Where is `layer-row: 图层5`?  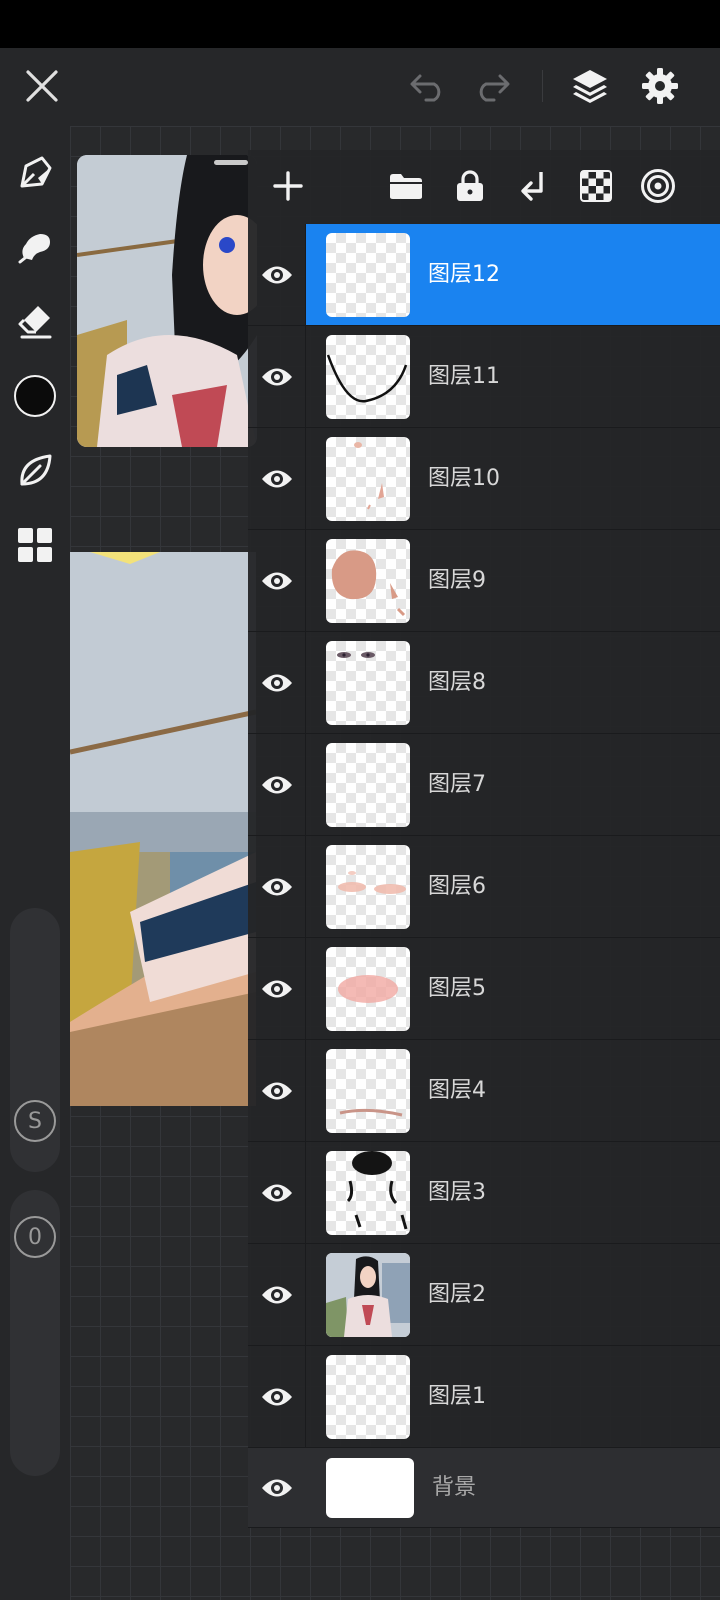 layer-row: 图层5 is located at coordinates (484, 989).